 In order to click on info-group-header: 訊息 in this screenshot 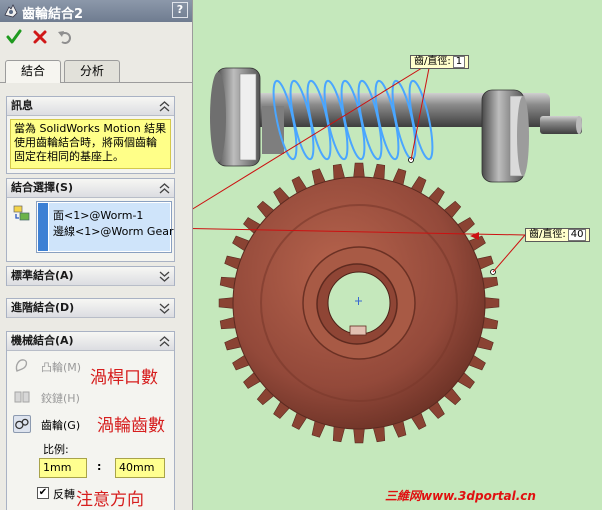, I will do `click(90, 106)`.